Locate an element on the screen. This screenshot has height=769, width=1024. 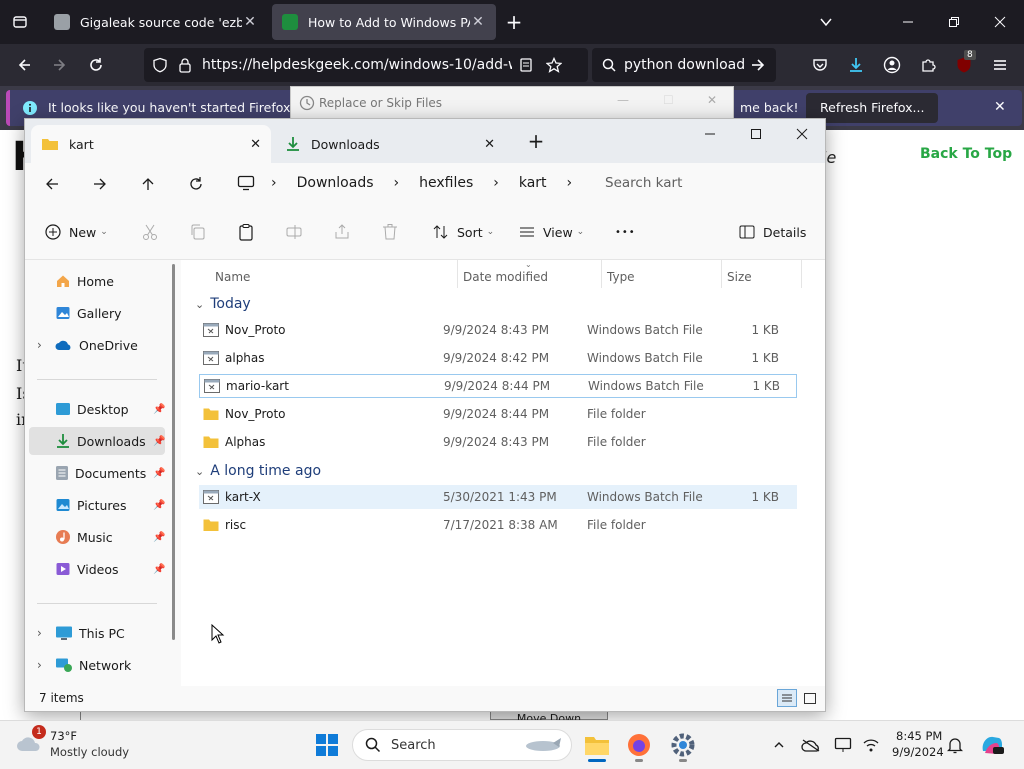
notification-bell-icon is located at coordinates (955, 745).